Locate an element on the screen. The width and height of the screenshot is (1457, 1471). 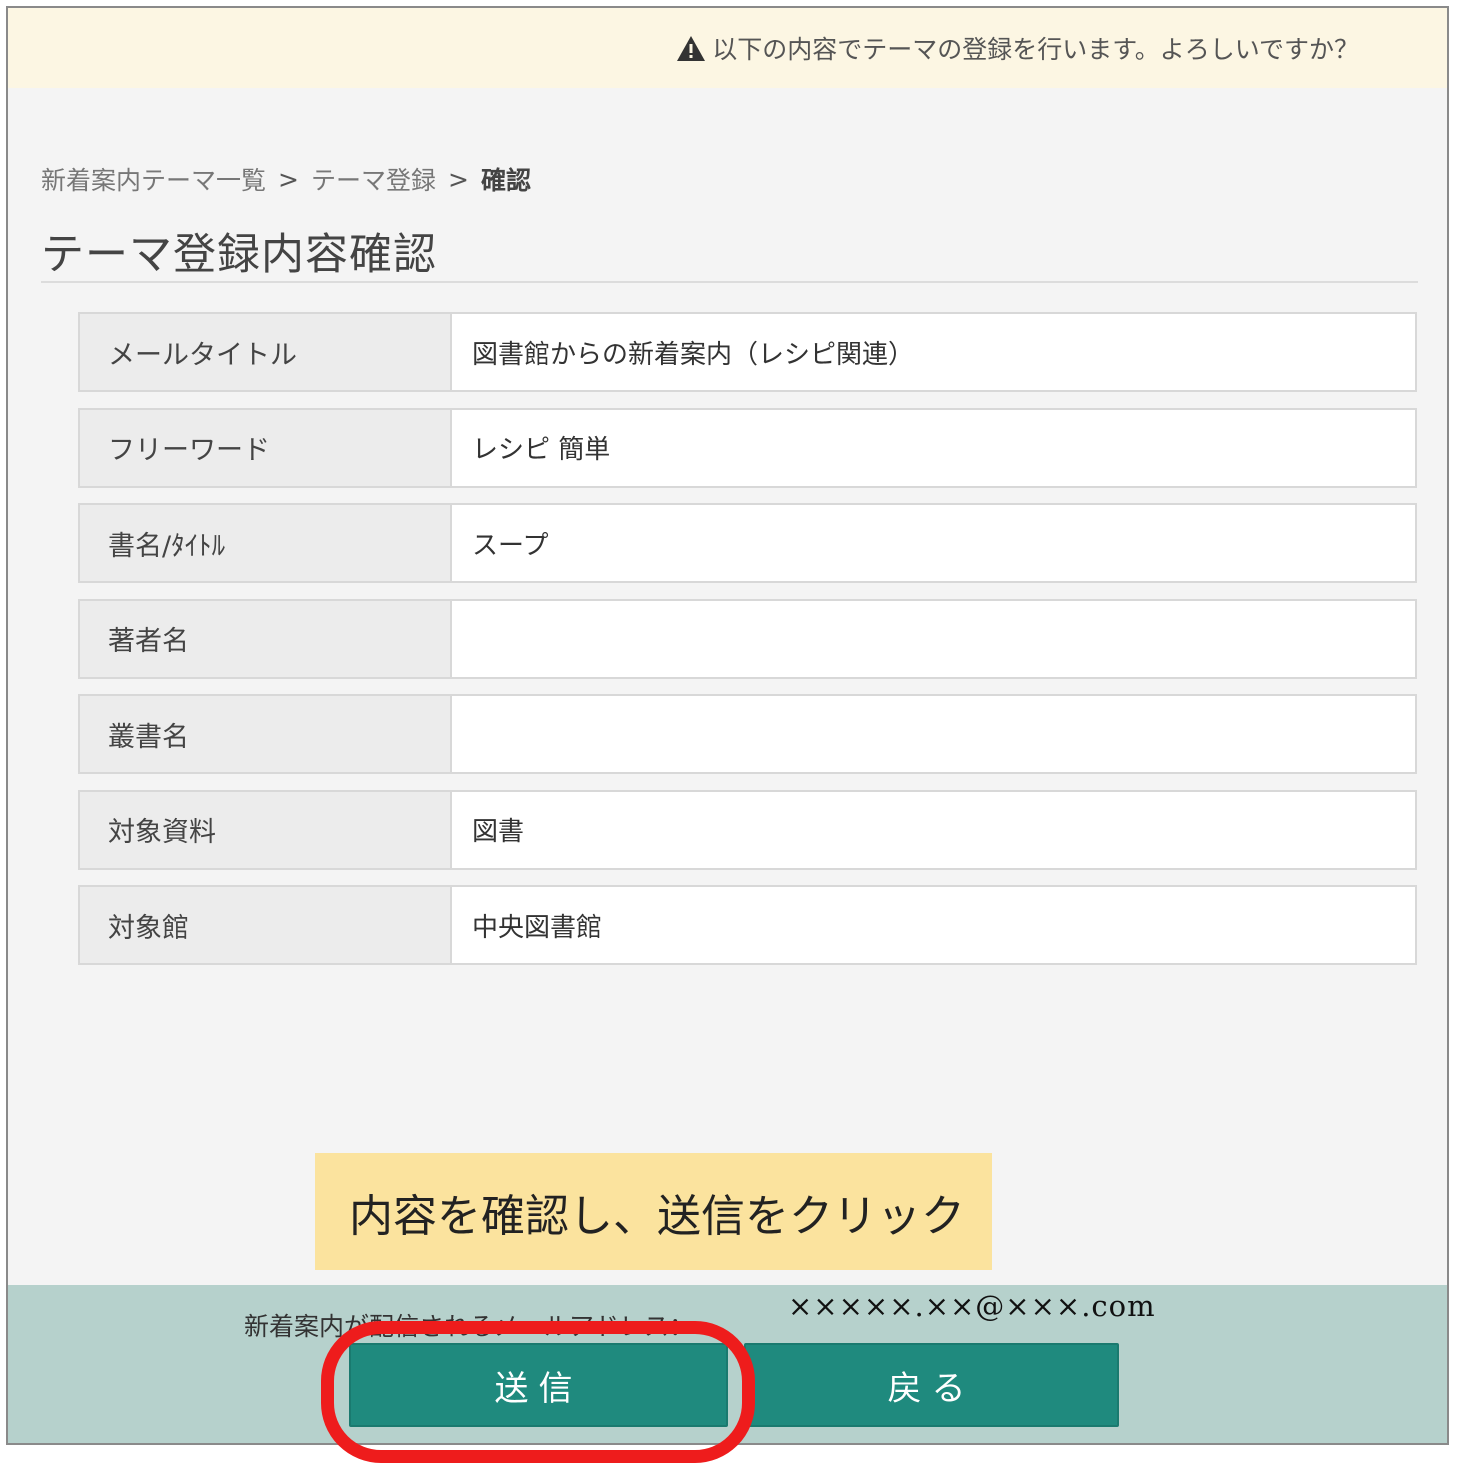
table-row: 書名/ﾀｲﾄﾙ スープ is located at coordinates (747, 543).